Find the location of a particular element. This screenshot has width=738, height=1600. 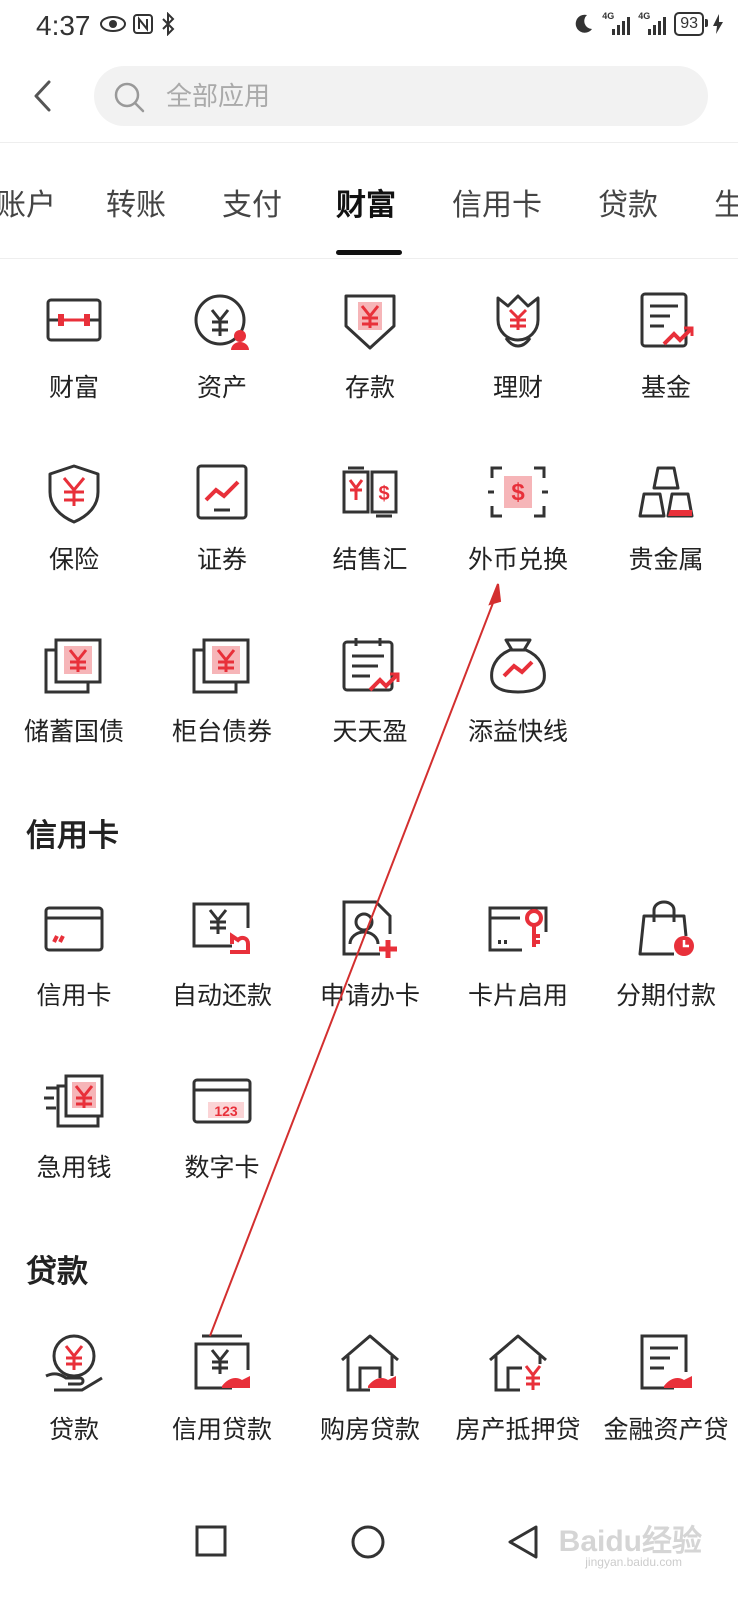

search-bar is located at coordinates (401, 97).